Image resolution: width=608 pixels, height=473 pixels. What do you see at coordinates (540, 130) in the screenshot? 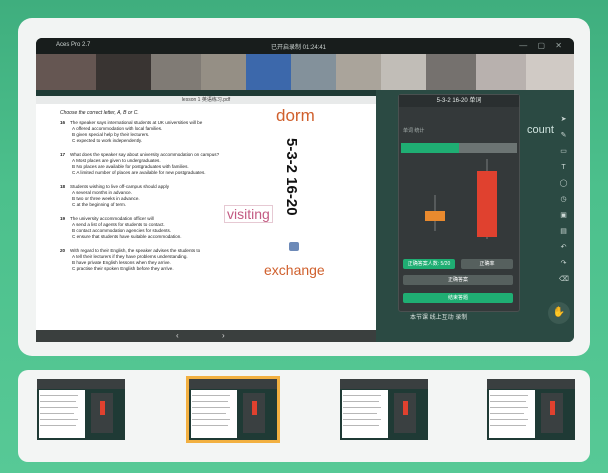
I see `annotation-count: count` at bounding box center [540, 130].